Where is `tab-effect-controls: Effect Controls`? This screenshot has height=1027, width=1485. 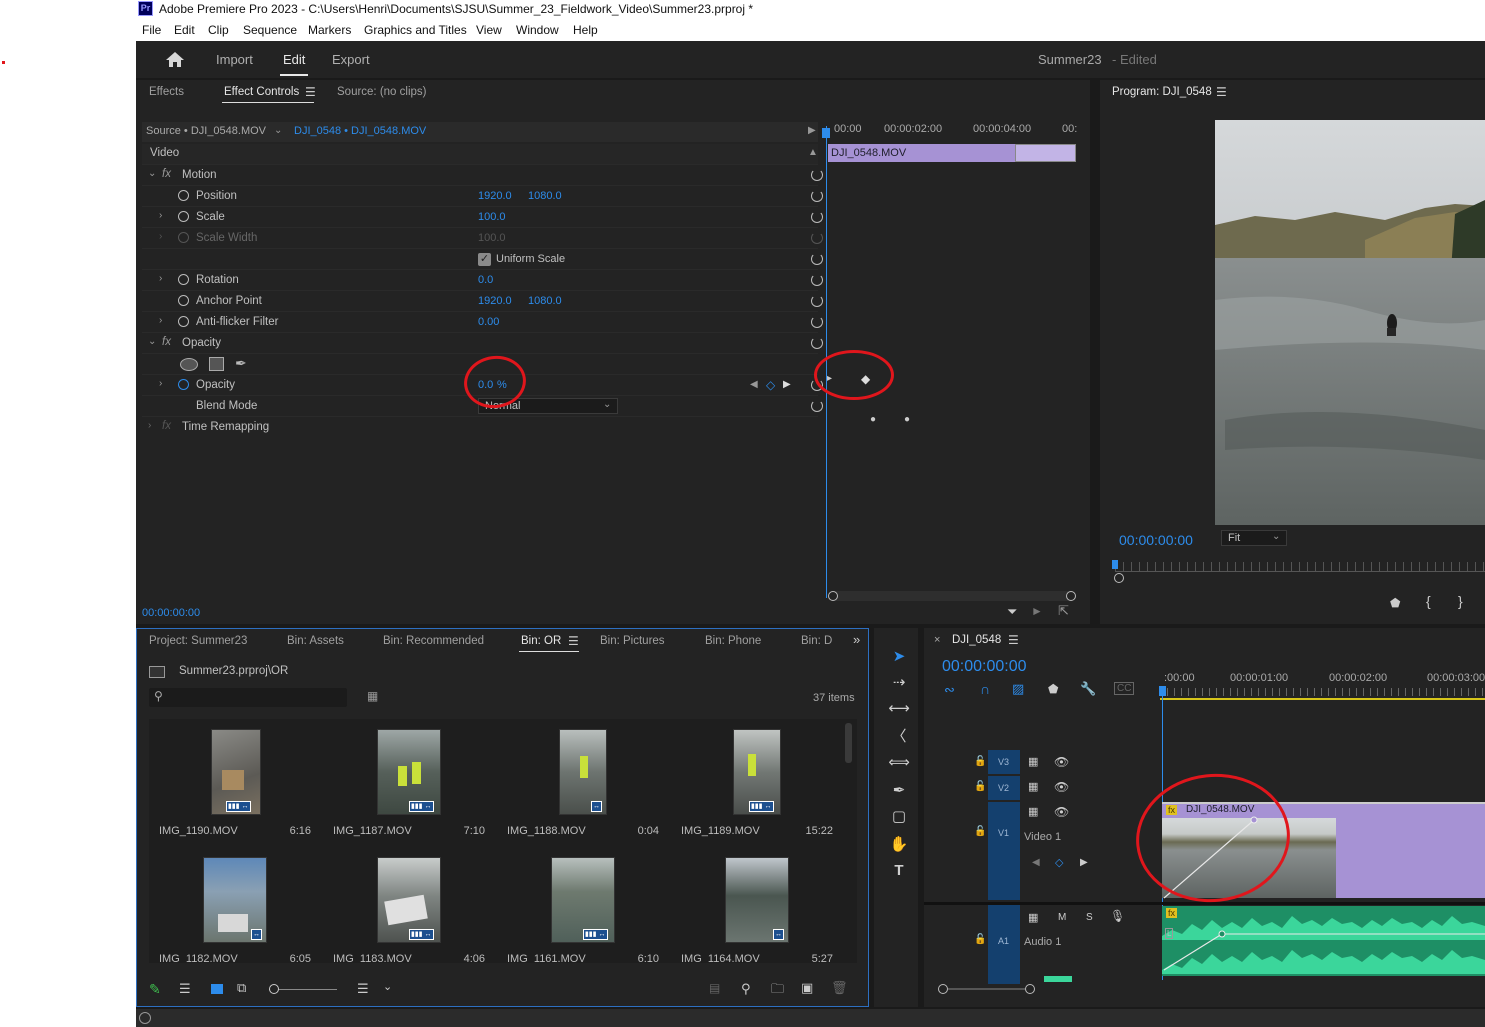 tab-effect-controls: Effect Controls is located at coordinates (261, 92).